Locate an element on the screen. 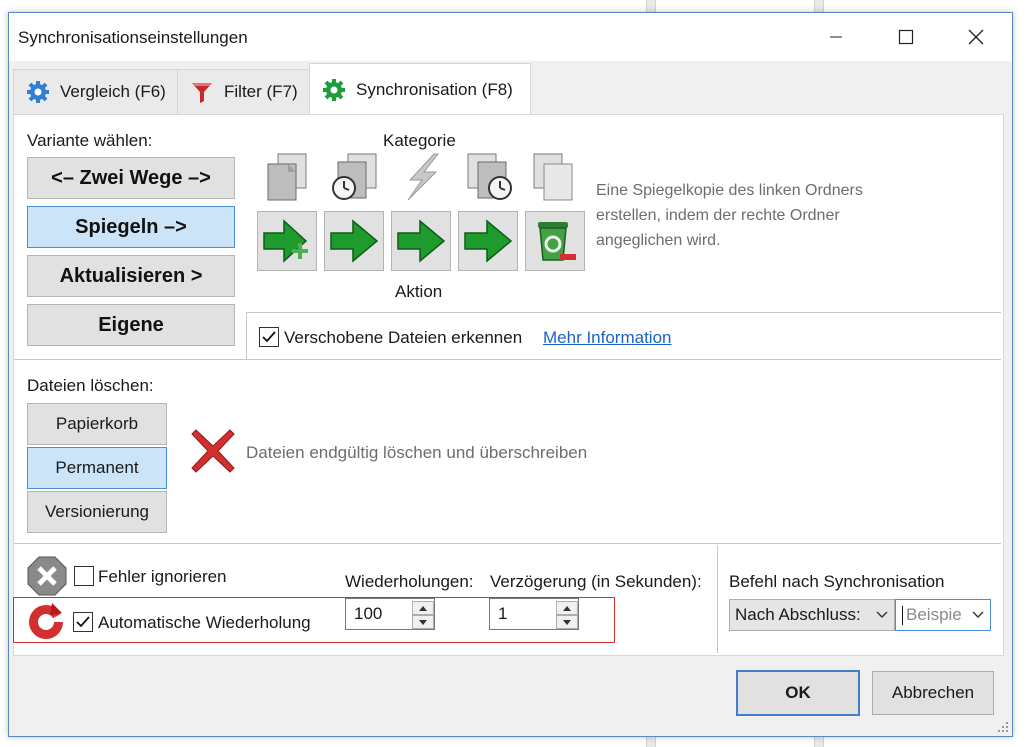 The image size is (1031, 747). post-sync-condition-select: Nach Abschluss: is located at coordinates (812, 615).